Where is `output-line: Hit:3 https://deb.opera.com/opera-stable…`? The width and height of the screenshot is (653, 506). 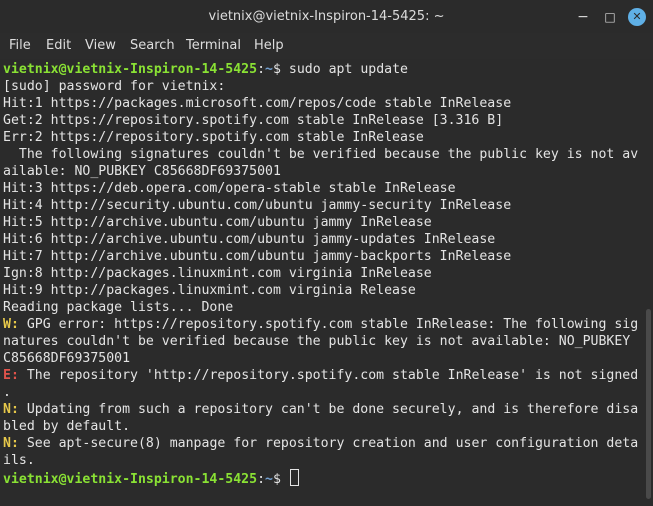
output-line: Hit:3 https://deb.opera.com/opera-stable… is located at coordinates (229, 188).